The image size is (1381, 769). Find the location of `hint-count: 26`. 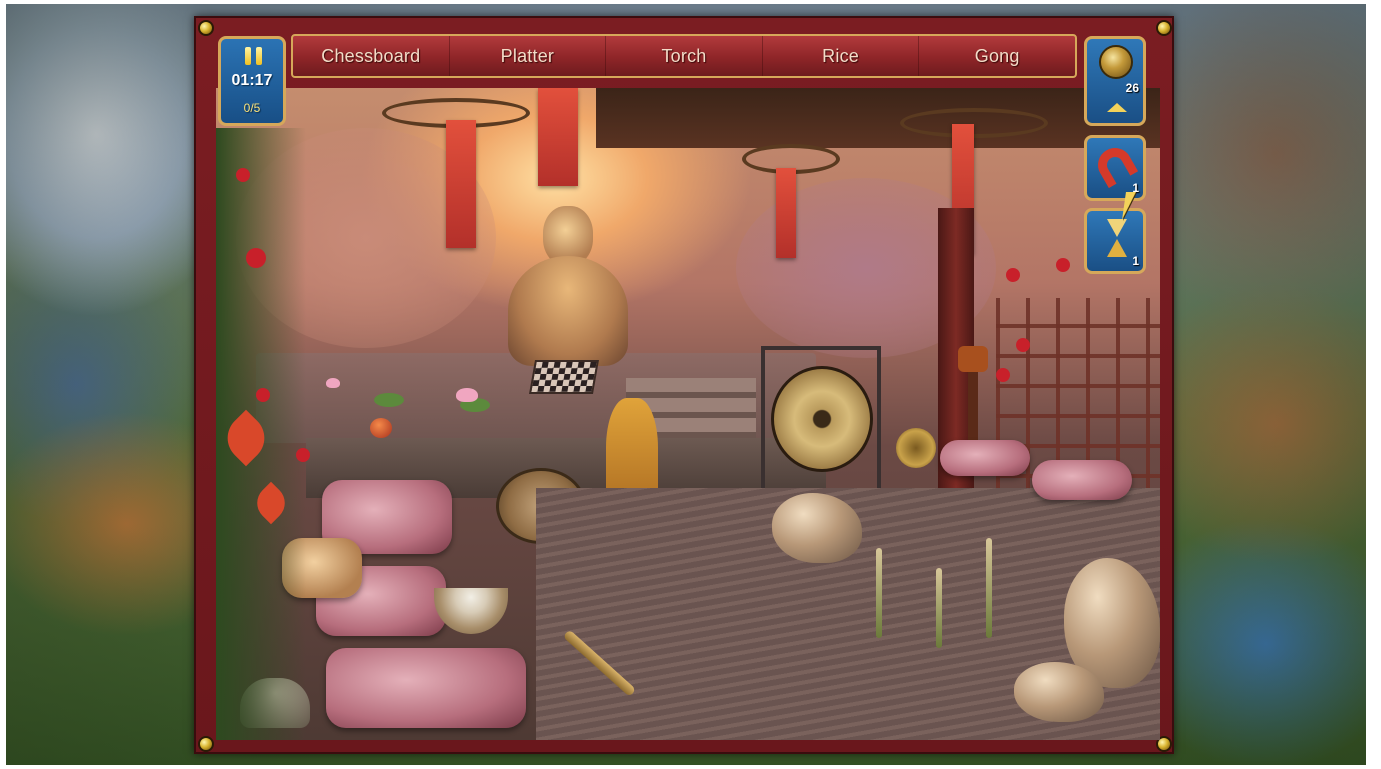

hint-count: 26 is located at coordinates (1132, 88).